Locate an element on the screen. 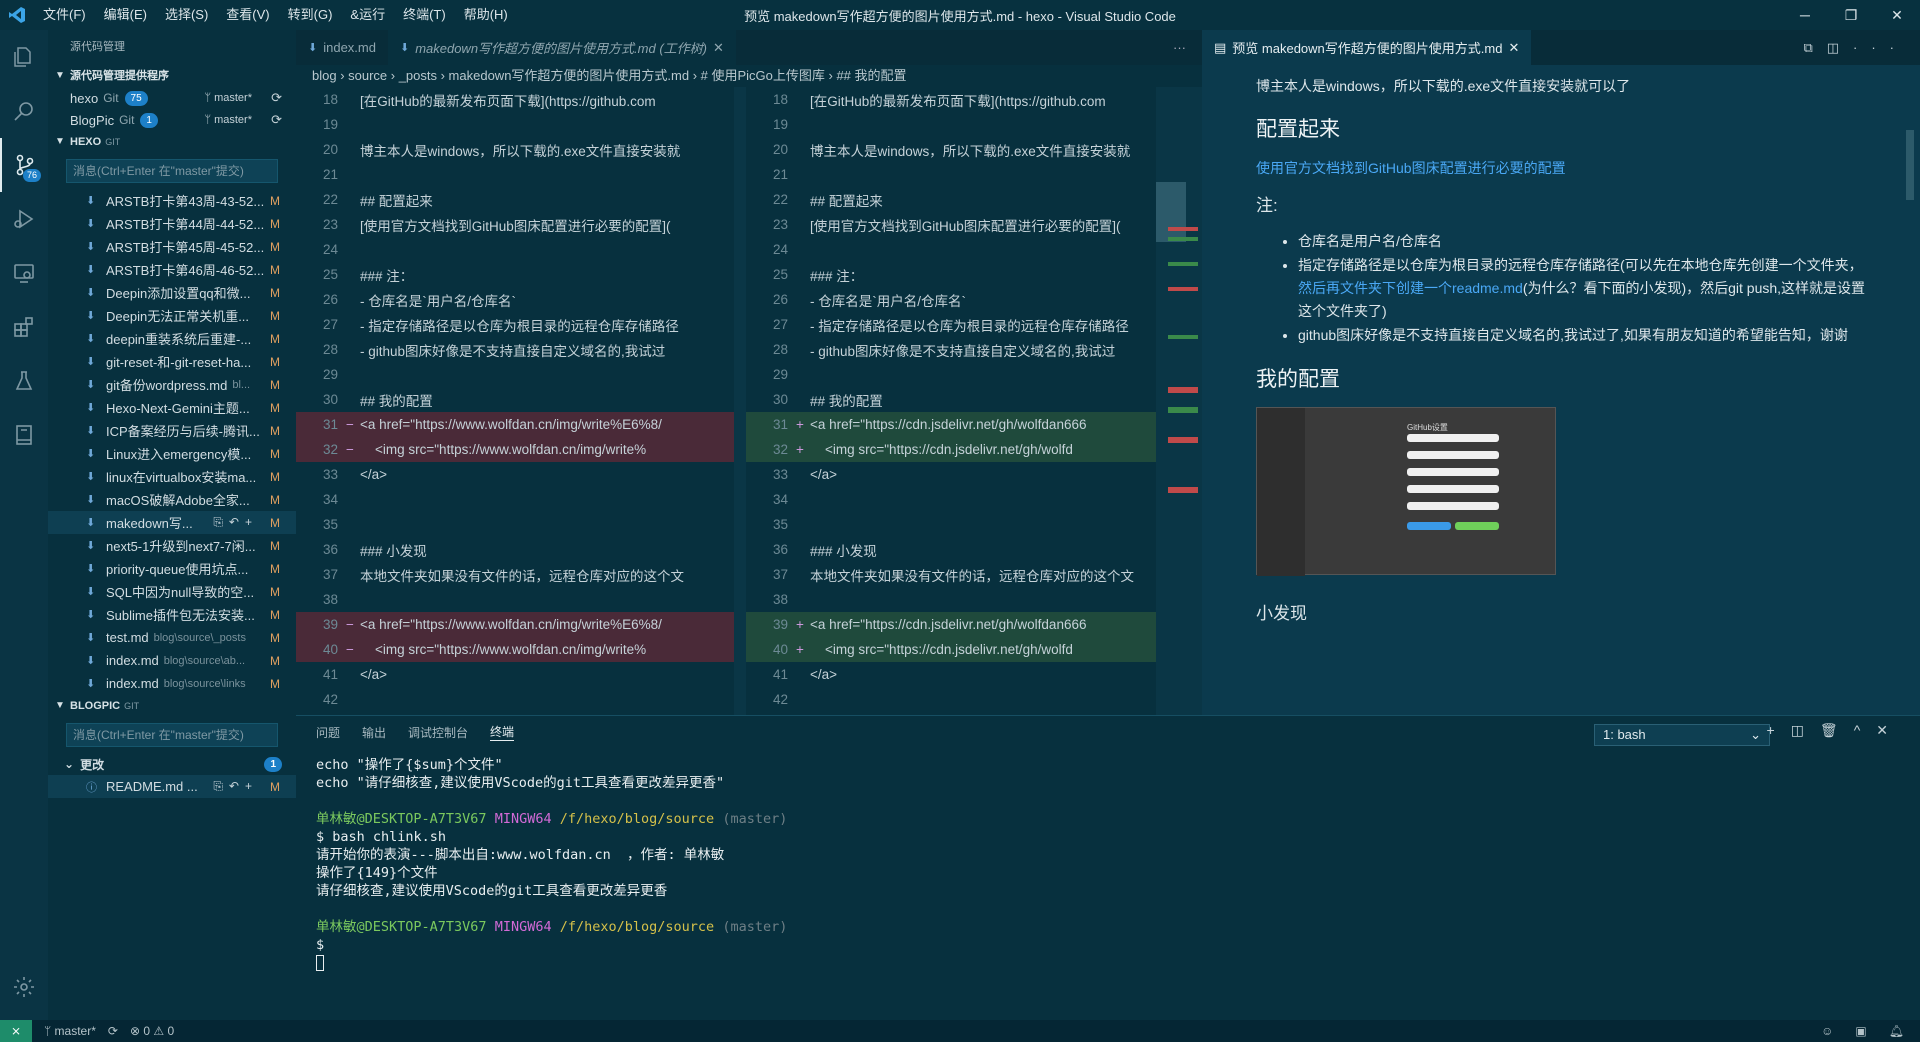  restore-icon: ❐ is located at coordinates (1851, 15).